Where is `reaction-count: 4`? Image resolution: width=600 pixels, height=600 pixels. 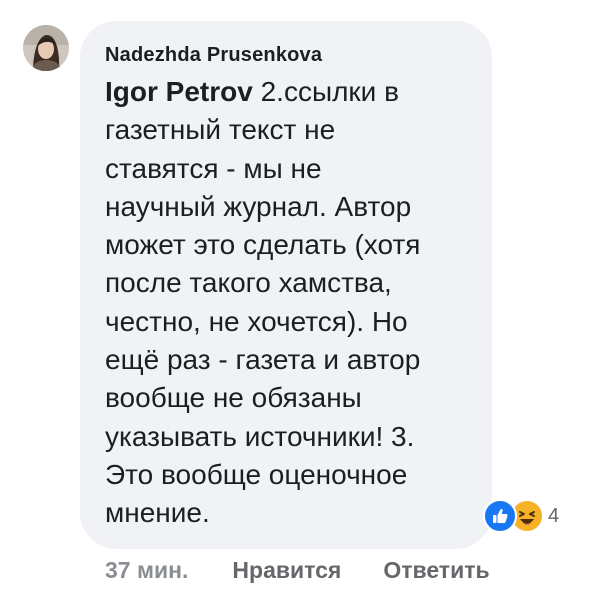 reaction-count: 4 is located at coordinates (554, 515).